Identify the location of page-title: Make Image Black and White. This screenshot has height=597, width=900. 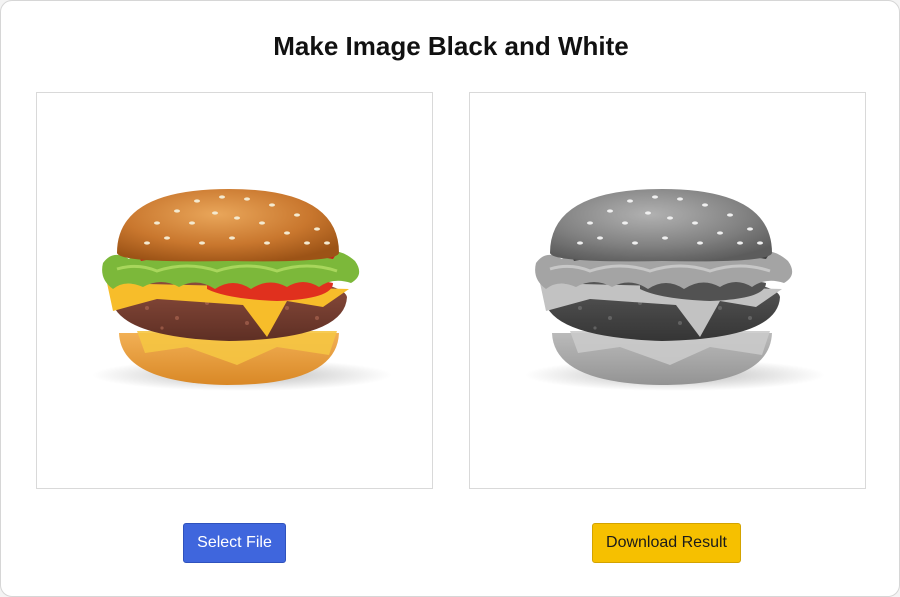
(451, 46).